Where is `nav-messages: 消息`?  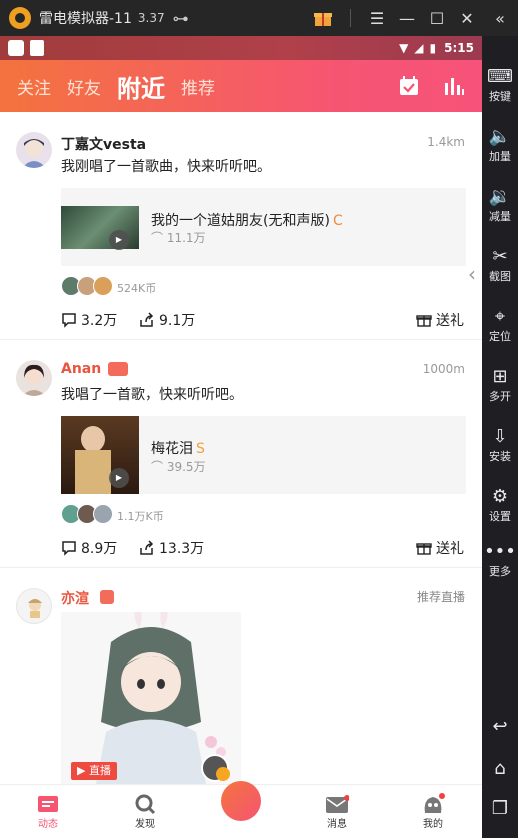 nav-messages: 消息 is located at coordinates (337, 807).